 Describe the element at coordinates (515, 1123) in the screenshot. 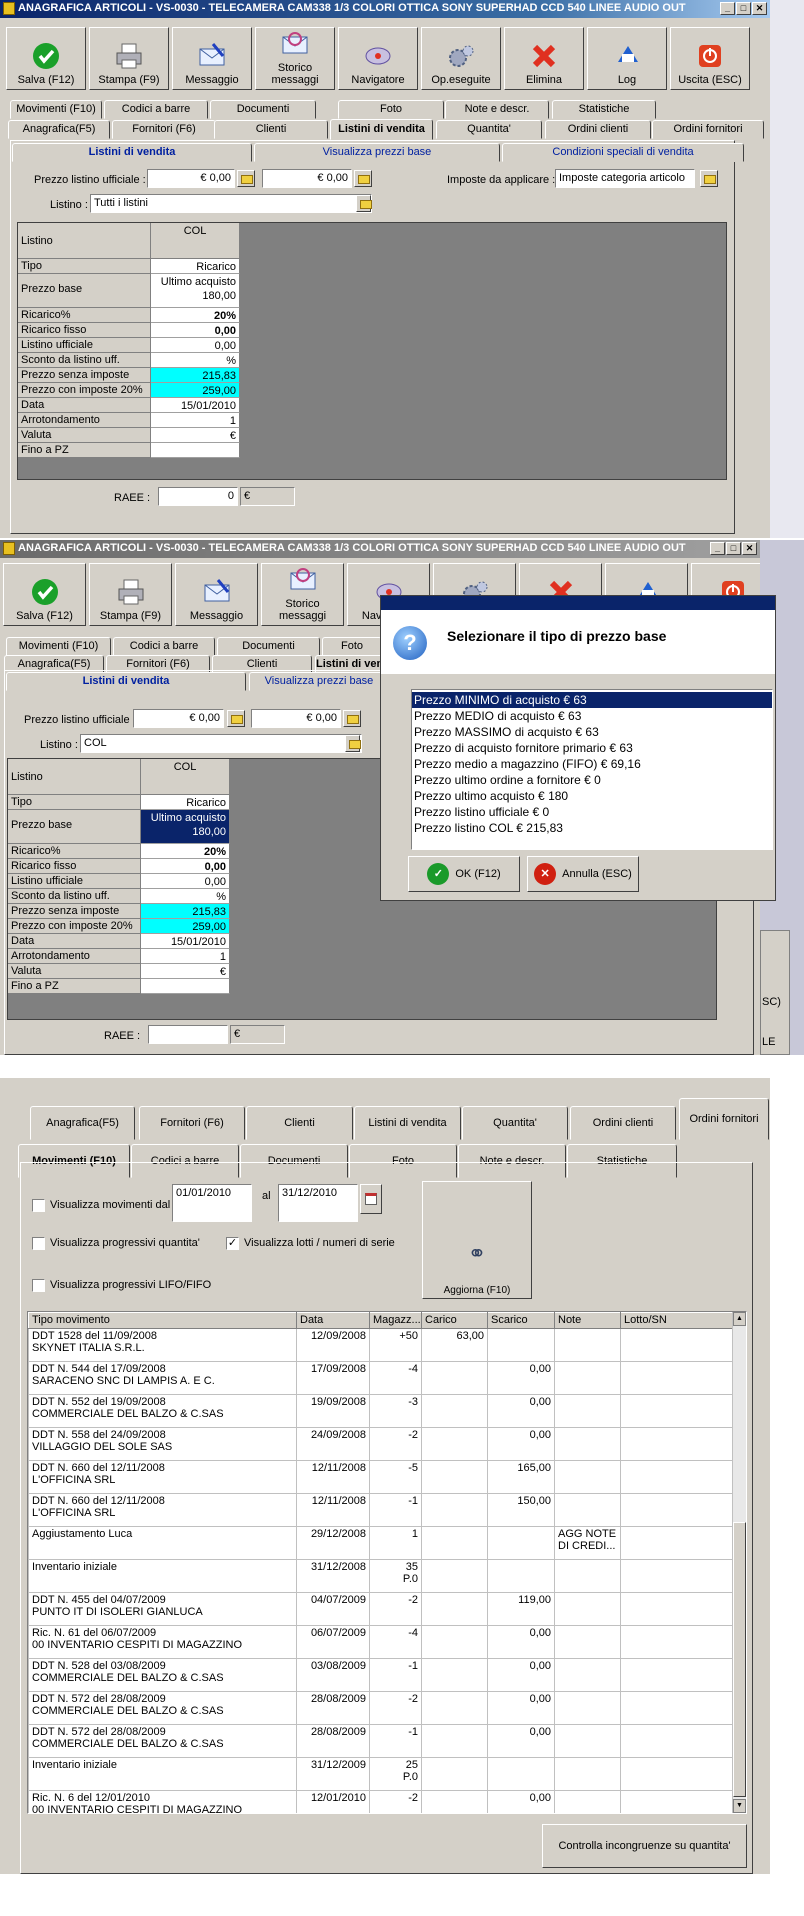

I see `tab-quantita: Quantita'` at that location.